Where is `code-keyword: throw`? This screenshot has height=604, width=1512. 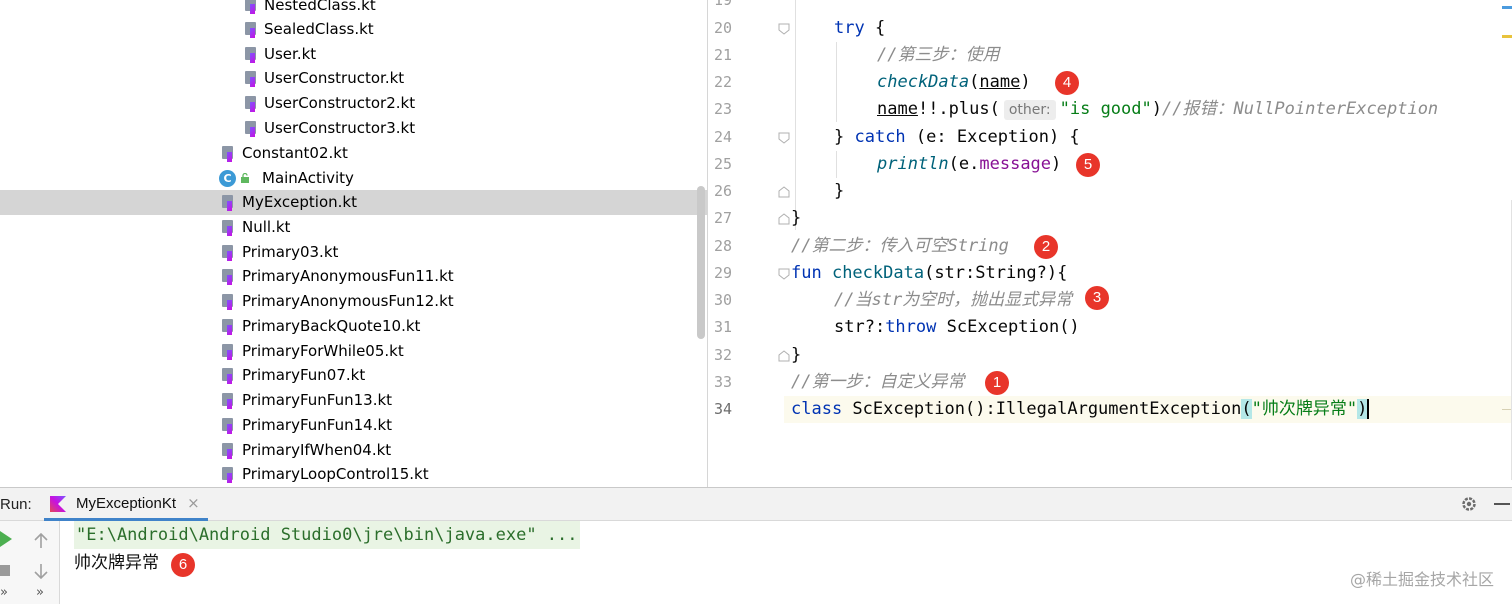 code-keyword: throw is located at coordinates (911, 327).